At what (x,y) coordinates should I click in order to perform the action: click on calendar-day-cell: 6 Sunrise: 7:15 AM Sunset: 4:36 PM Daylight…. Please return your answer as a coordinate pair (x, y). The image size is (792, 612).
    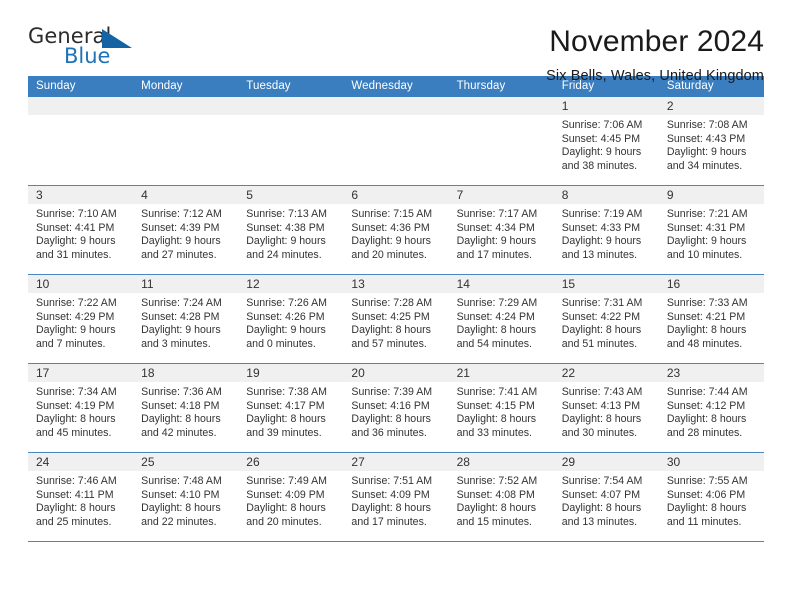
    Looking at the image, I should click on (396, 230).